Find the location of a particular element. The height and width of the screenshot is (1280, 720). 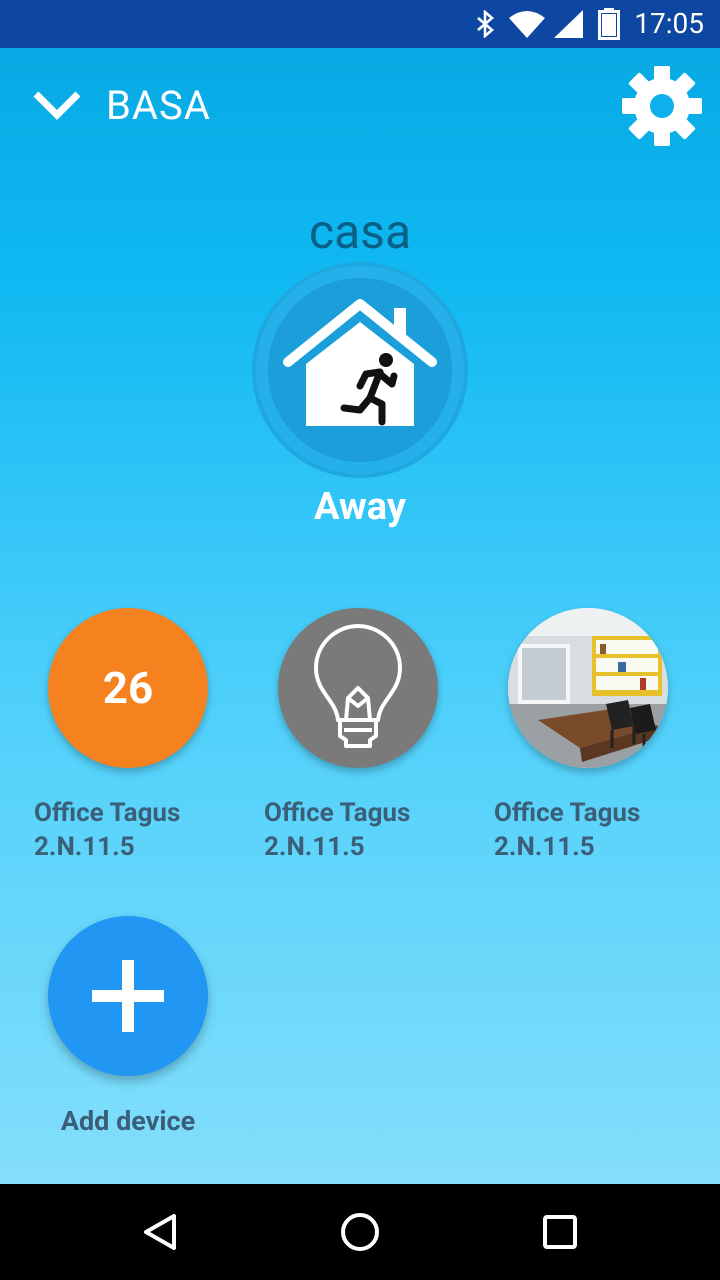

bluetooth-icon is located at coordinates (485, 24).